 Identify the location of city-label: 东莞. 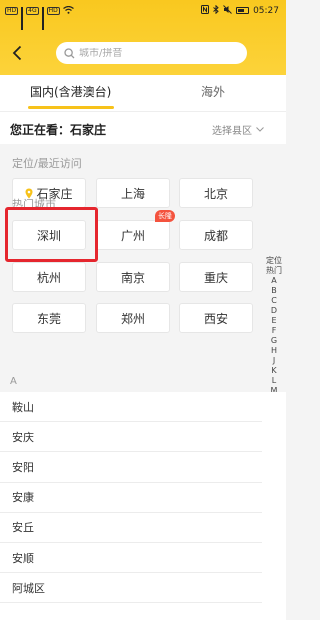
(48, 318).